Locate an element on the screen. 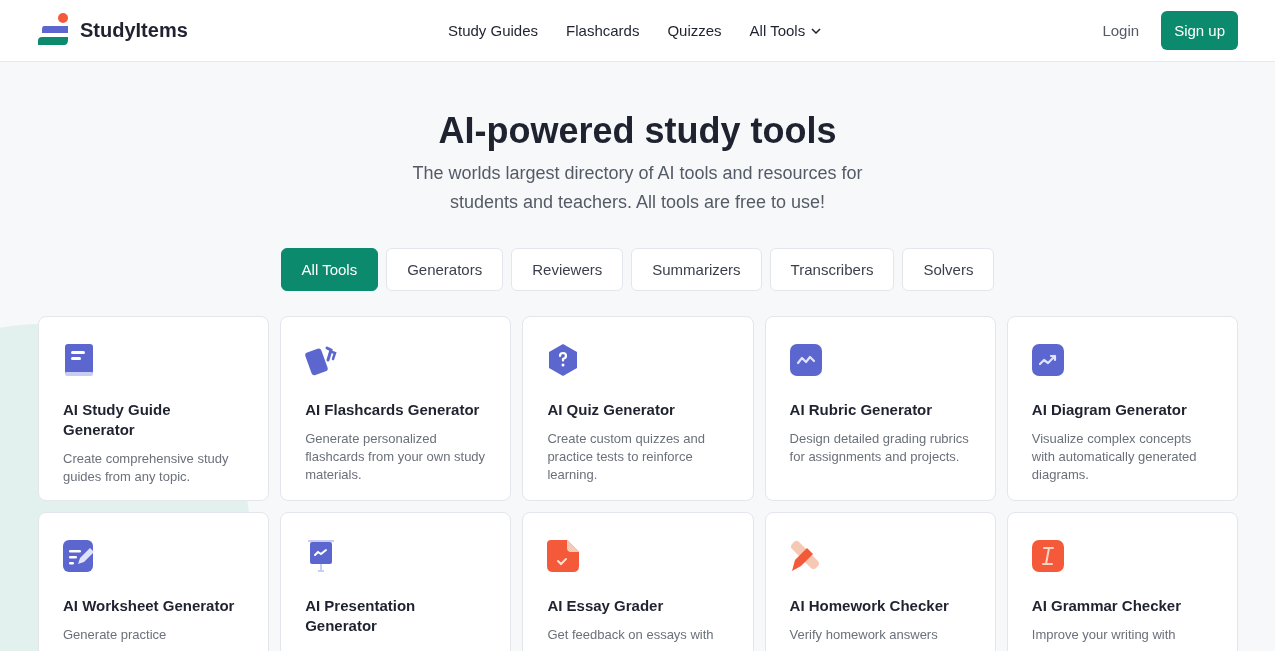 The width and height of the screenshot is (1275, 651). tool-card: AI Grammar Checker Improve your writing with is located at coordinates (1122, 581).